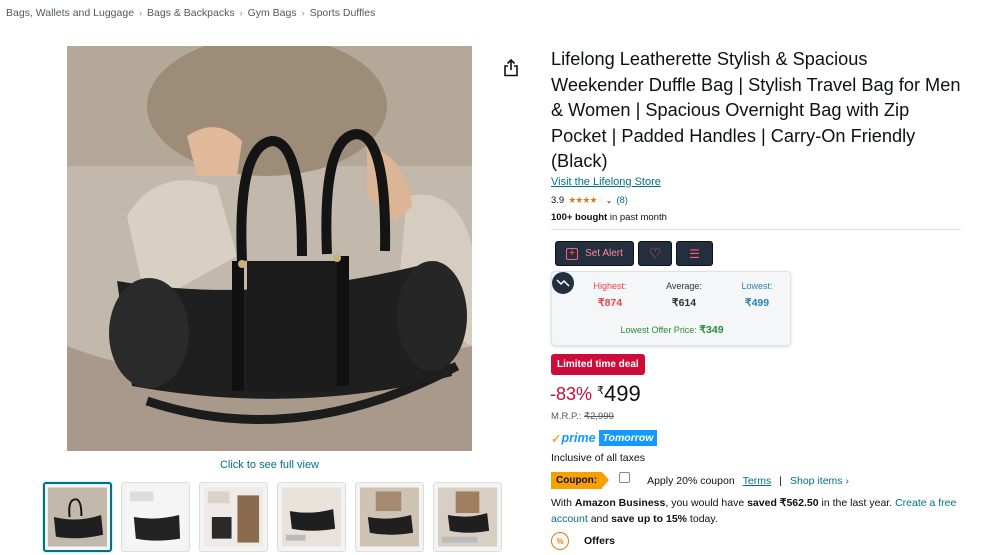  What do you see at coordinates (783, 503) in the screenshot?
I see `business-saved-amount: saved ₹562.50` at bounding box center [783, 503].